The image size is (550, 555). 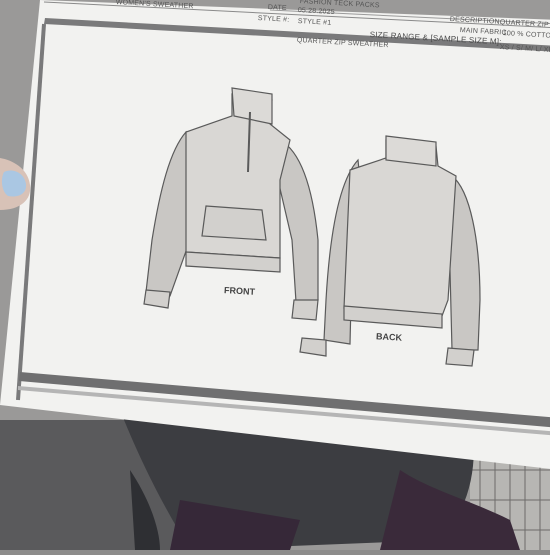 What do you see at coordinates (305, 310) in the screenshot?
I see `front-right-cuff` at bounding box center [305, 310].